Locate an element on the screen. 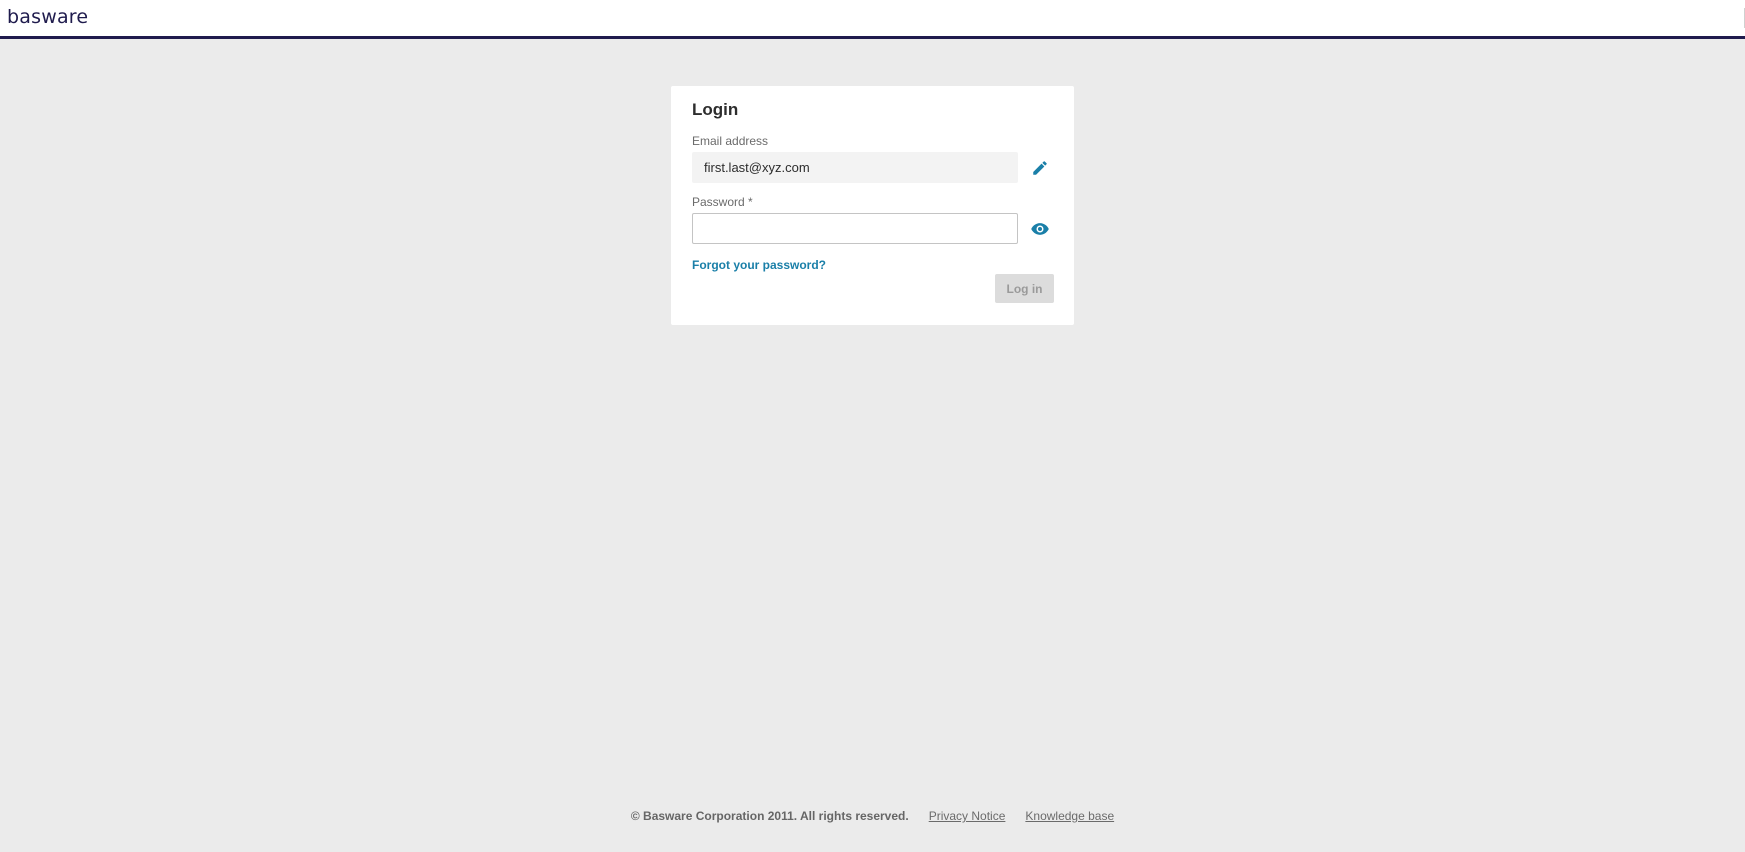 The width and height of the screenshot is (1745, 852). email-label: Email address is located at coordinates (730, 141).